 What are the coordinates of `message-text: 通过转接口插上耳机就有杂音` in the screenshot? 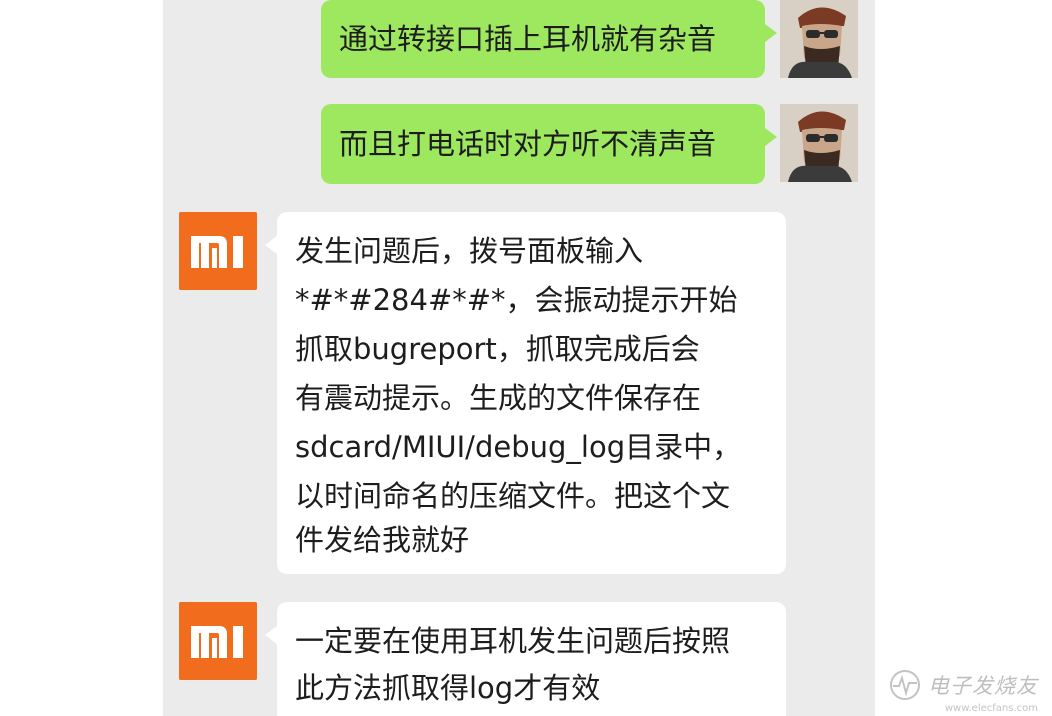 It's located at (528, 39).